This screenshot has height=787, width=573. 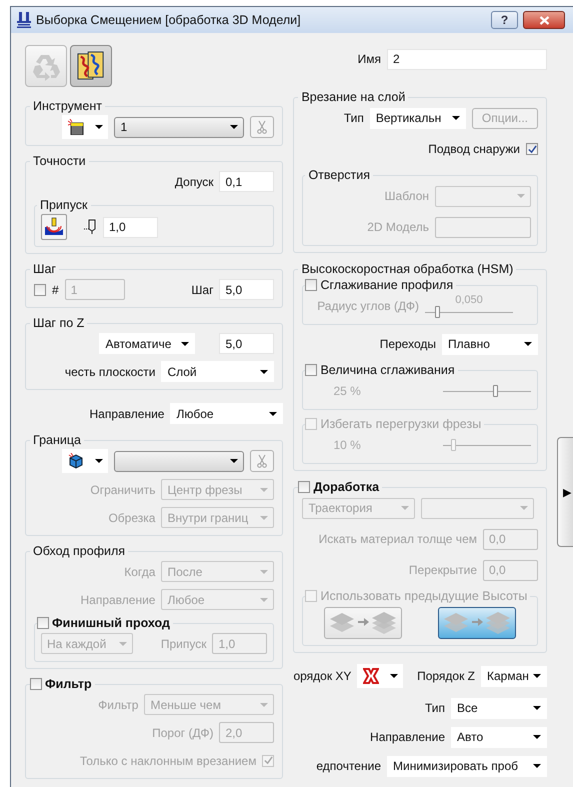 What do you see at coordinates (91, 66) in the screenshot?
I see `toolbar-button` at bounding box center [91, 66].